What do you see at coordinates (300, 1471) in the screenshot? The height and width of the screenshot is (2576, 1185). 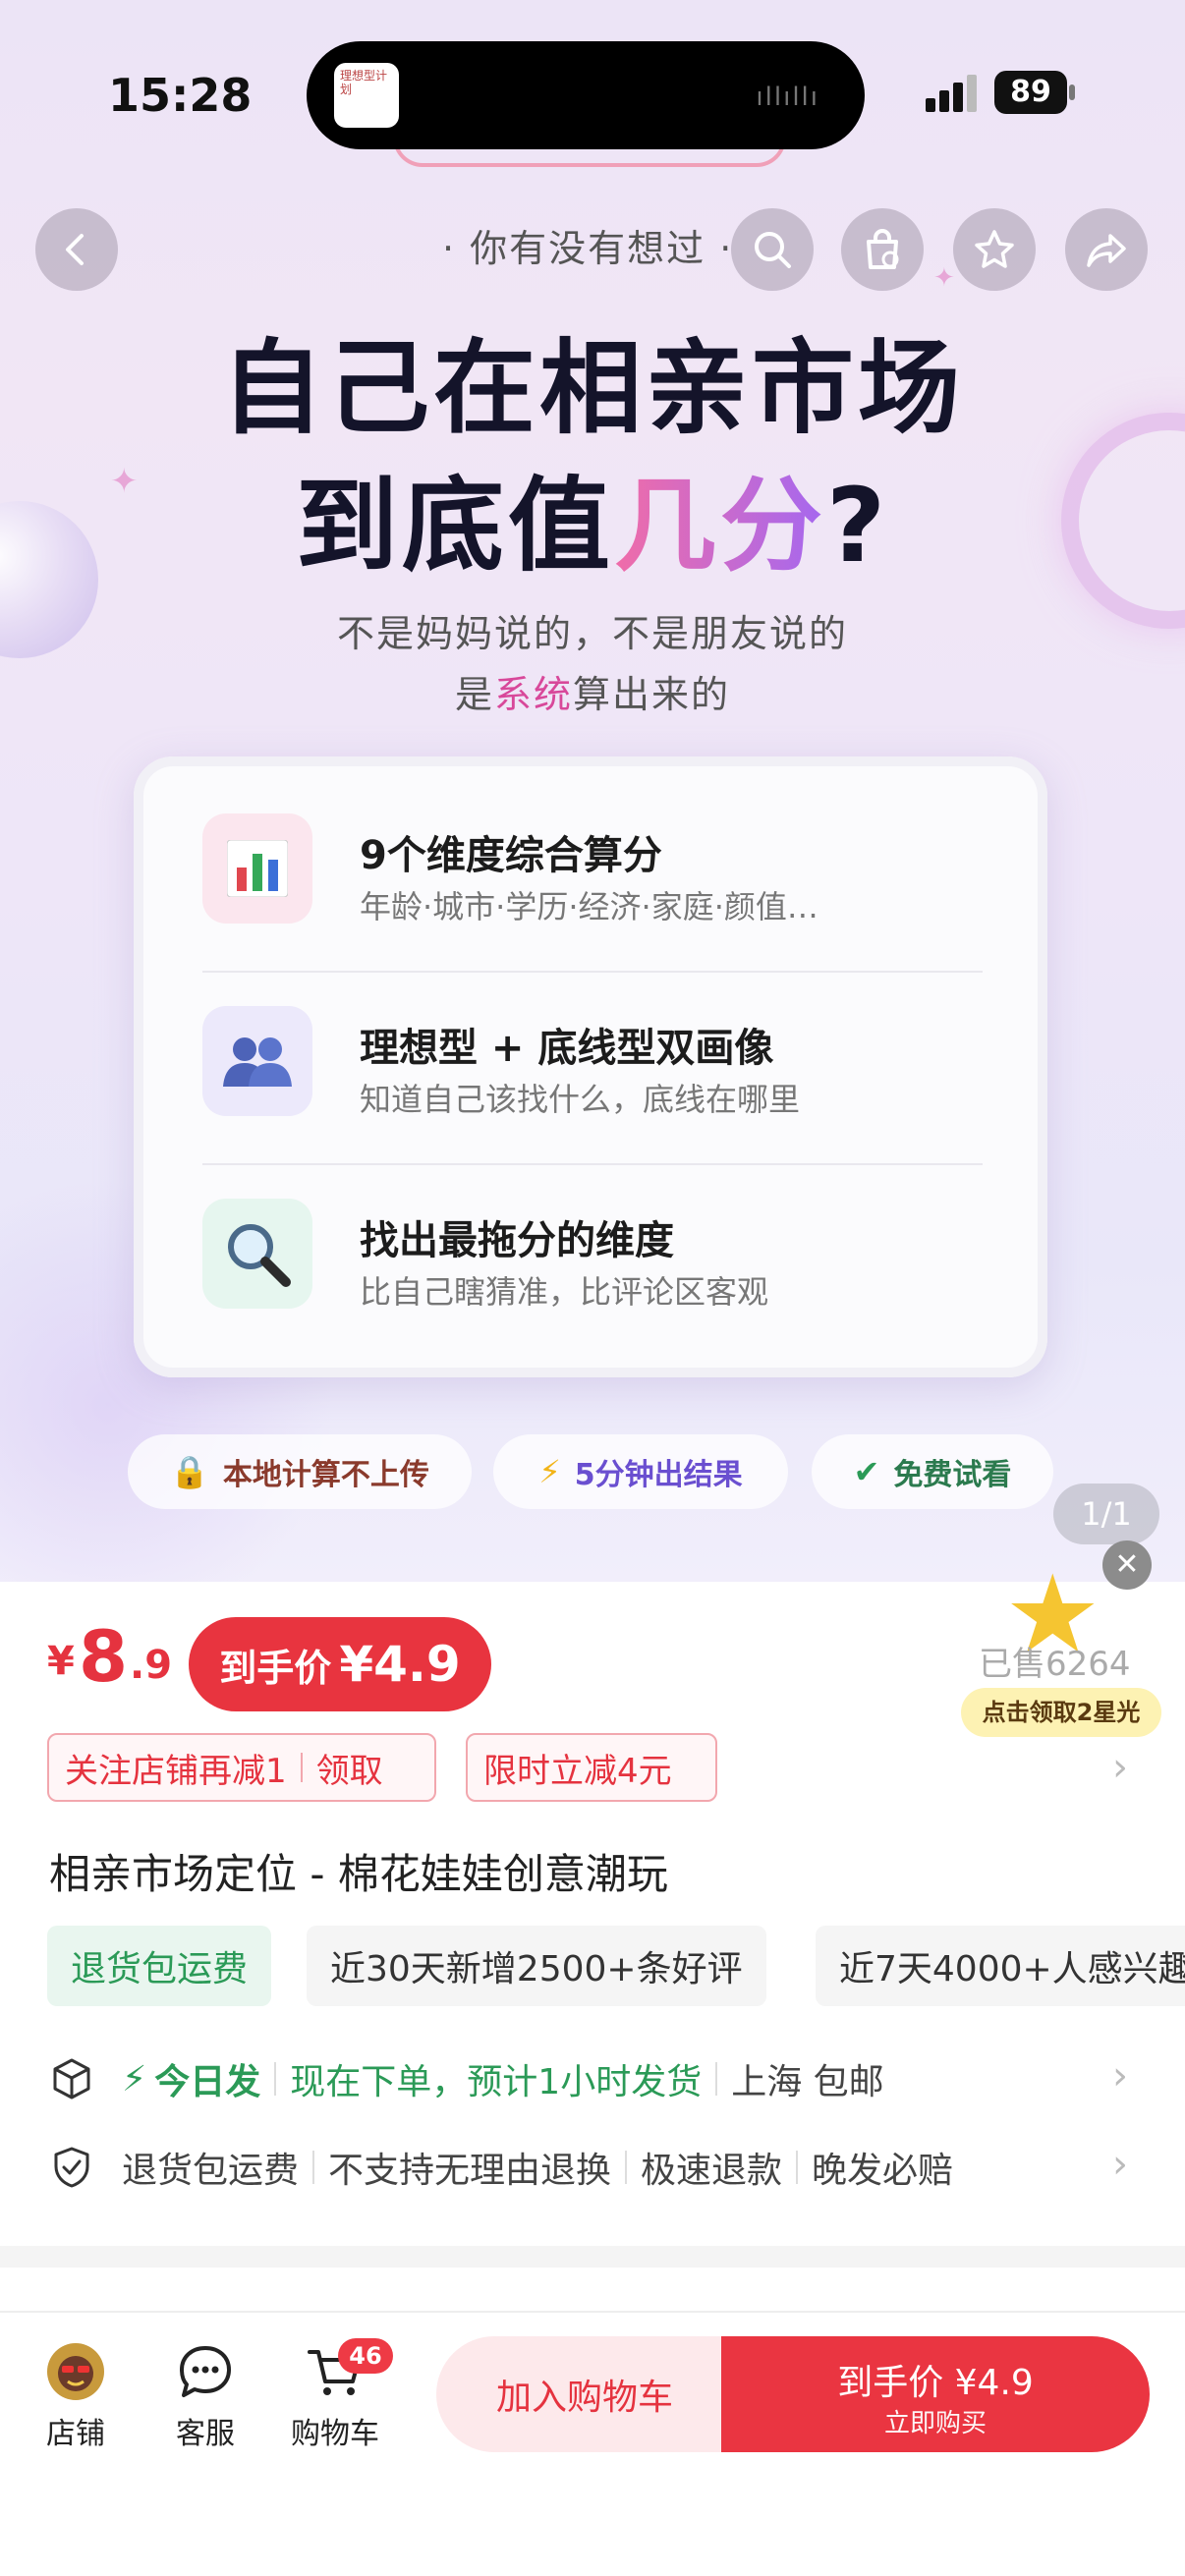 I see `chip-local-compute: 🔒 本地计算不上传` at bounding box center [300, 1471].